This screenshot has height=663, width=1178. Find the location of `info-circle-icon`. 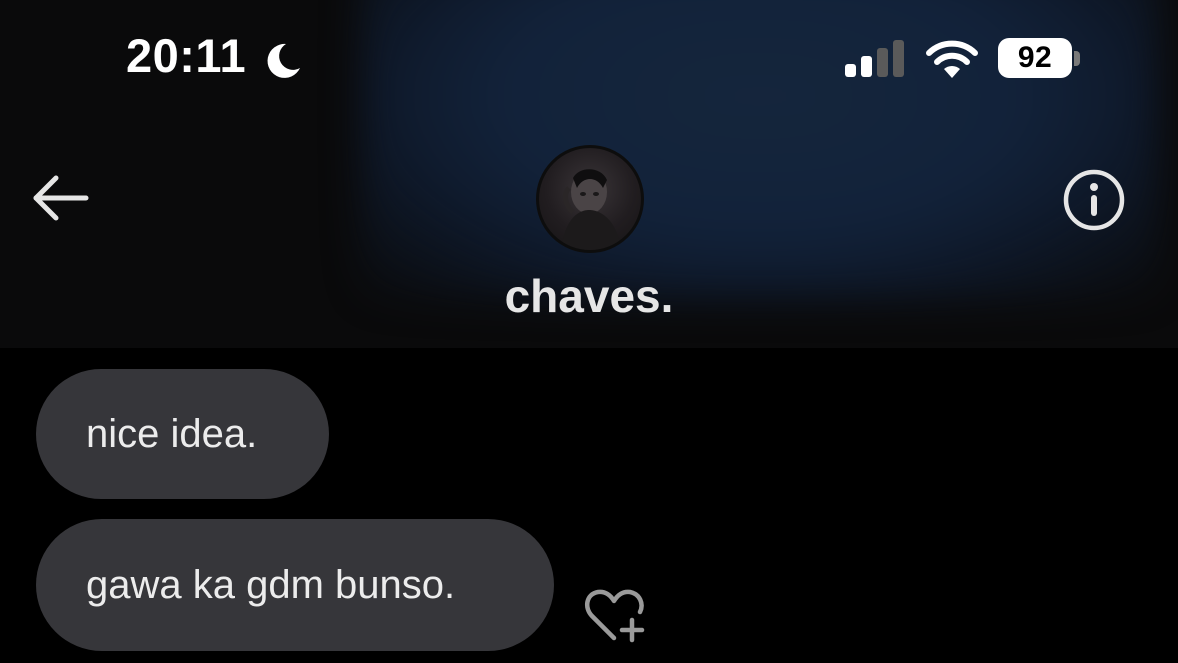

info-circle-icon is located at coordinates (1094, 200).